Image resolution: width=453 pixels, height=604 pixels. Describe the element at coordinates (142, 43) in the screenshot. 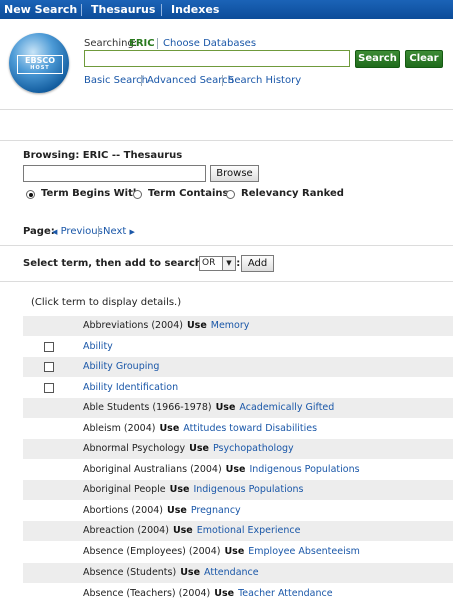

I see `current-database: ERIC` at that location.